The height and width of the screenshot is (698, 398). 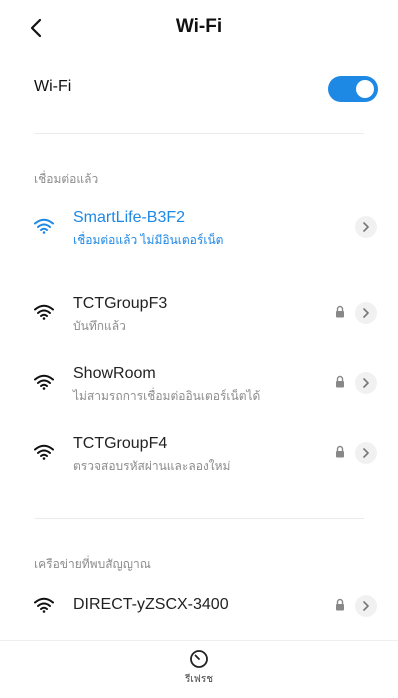 I want to click on network-status: เชื่อมต่อแล้ว ไม่มีอินเตอร์เน็ต, so click(x=148, y=240).